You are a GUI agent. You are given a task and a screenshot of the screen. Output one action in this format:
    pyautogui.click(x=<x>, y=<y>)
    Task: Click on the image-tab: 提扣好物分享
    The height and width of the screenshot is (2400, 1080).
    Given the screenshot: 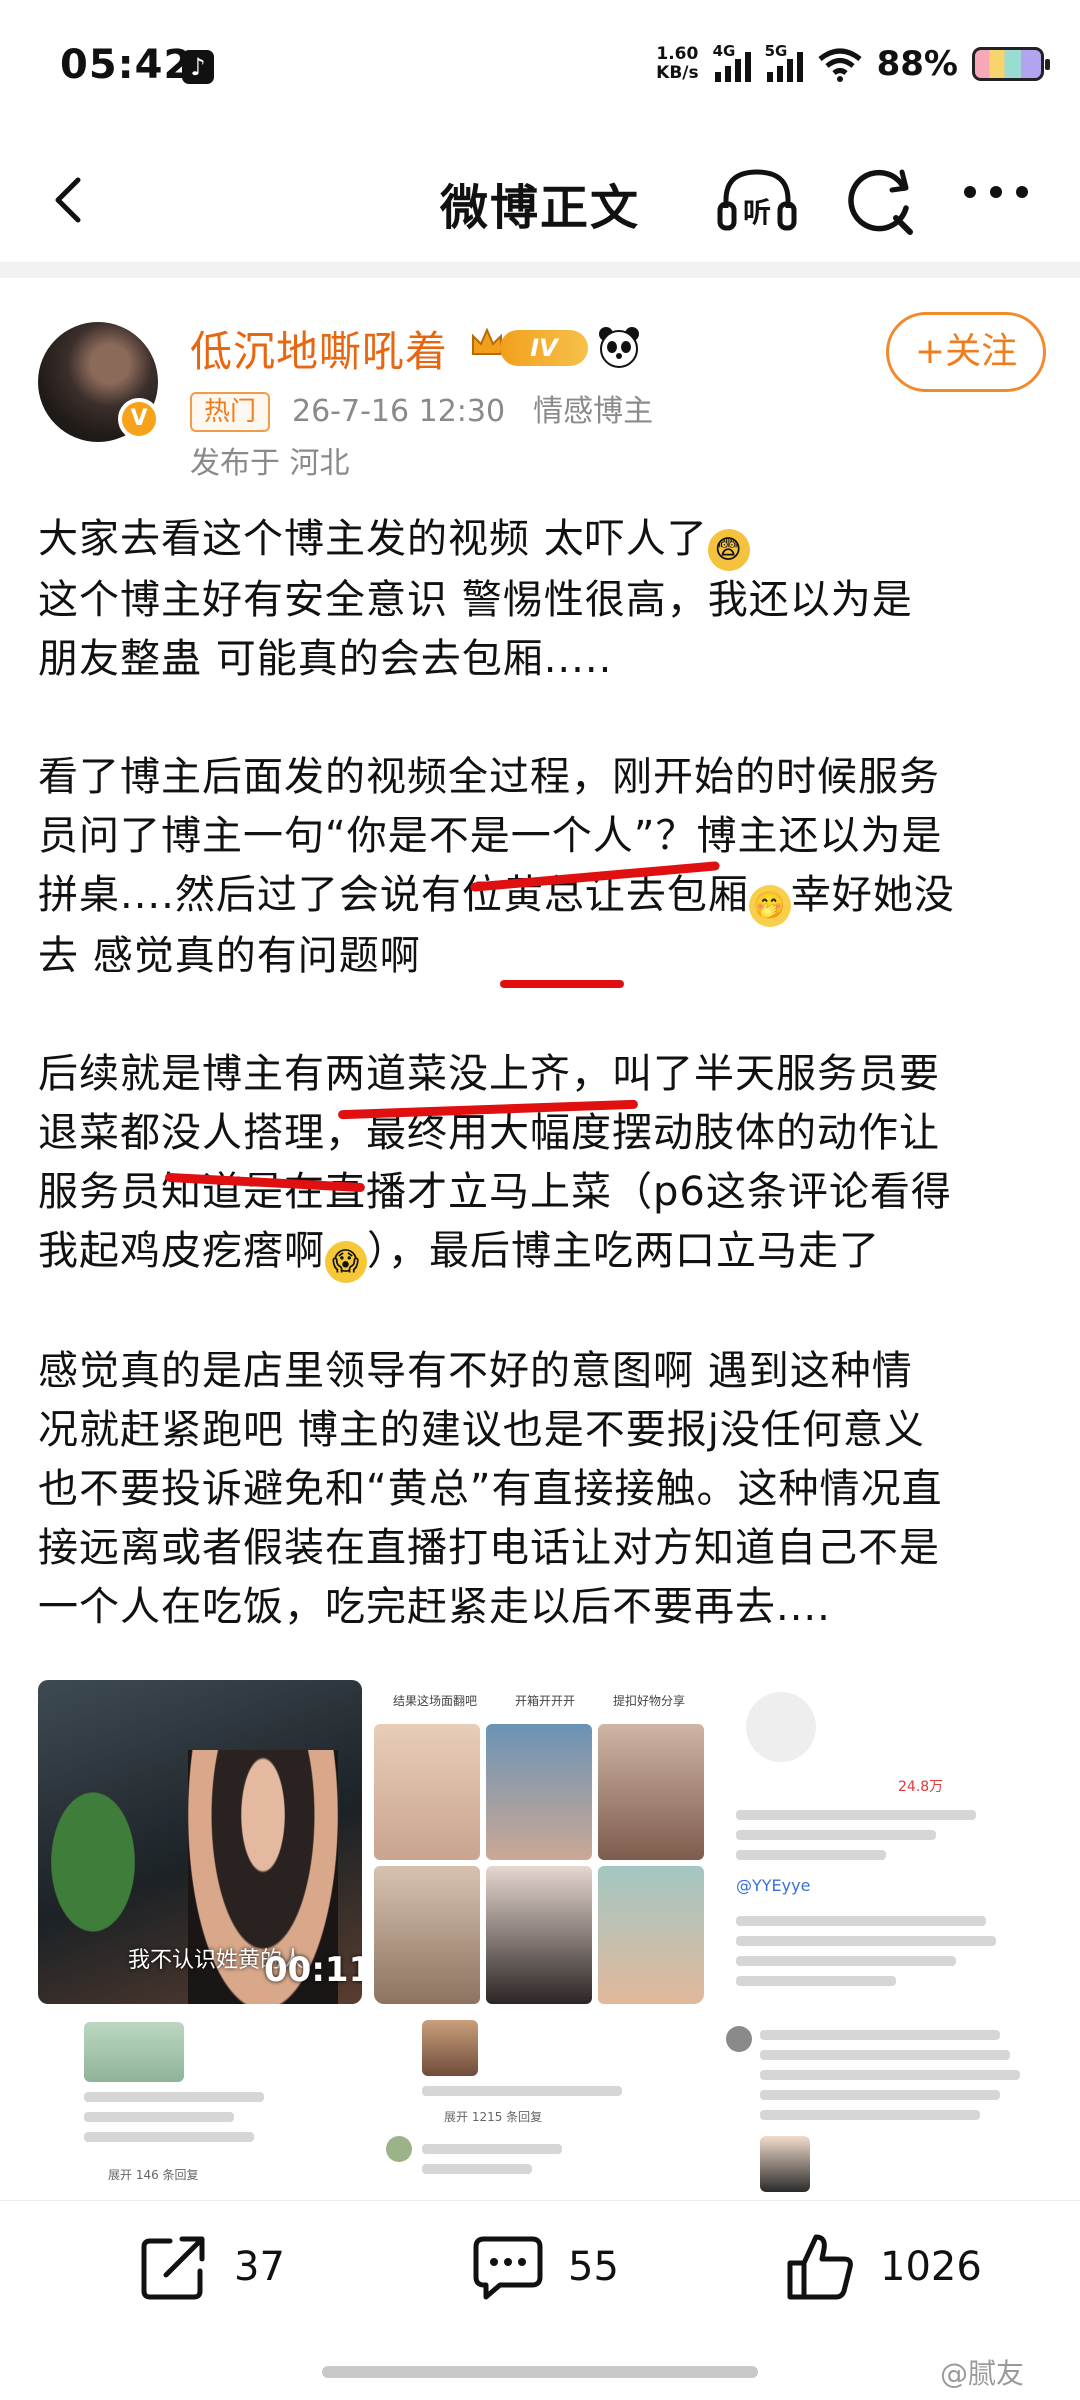 What is the action you would take?
    pyautogui.click(x=648, y=1700)
    